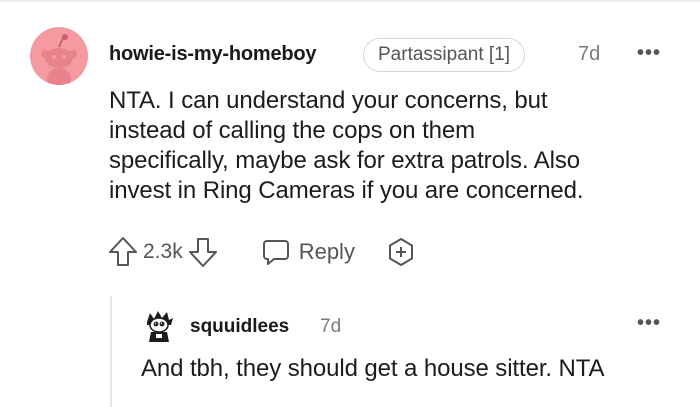 The width and height of the screenshot is (700, 407). I want to click on reply-author: squuidlees, so click(239, 327).